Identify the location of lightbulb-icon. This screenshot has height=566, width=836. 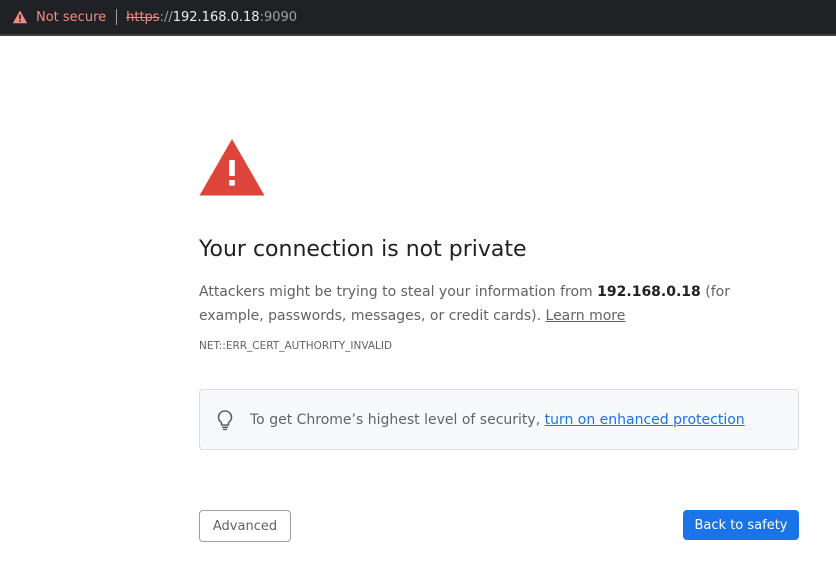
(225, 419).